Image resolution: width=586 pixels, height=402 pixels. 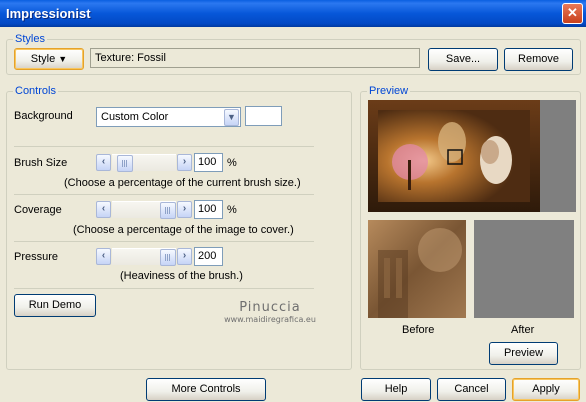 I want to click on preview-artwork, so click(x=472, y=156).